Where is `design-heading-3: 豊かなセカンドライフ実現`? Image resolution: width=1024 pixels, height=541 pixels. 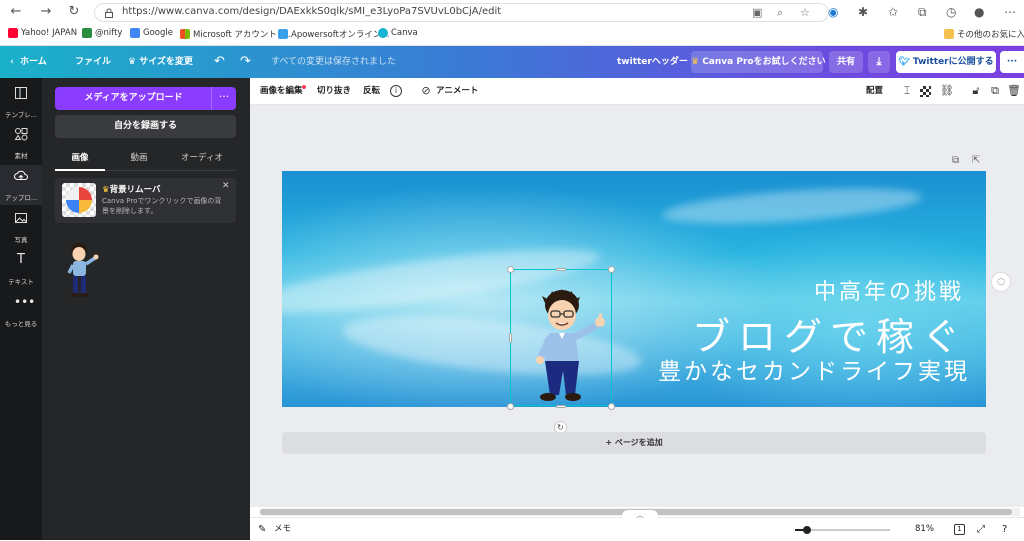
design-heading-3: 豊かなセカンドライフ実現 is located at coordinates (814, 369).